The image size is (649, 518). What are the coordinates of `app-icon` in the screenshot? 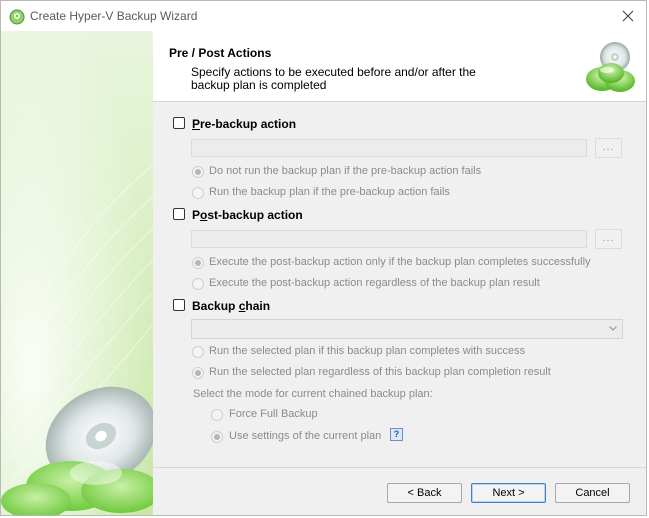 It's located at (17, 17).